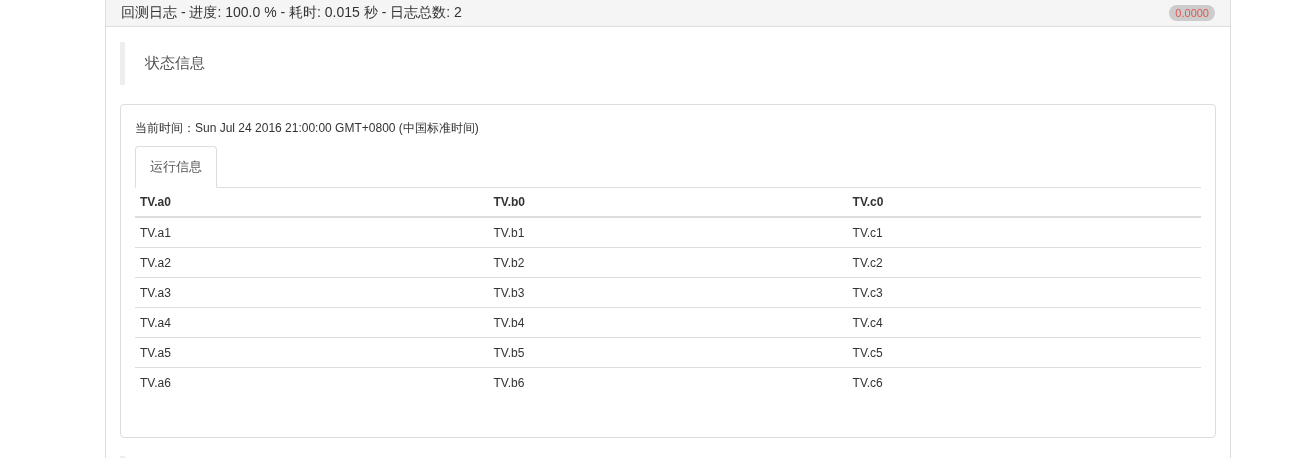 The image size is (1300, 458). Describe the element at coordinates (668, 292) in the screenshot. I see `table-cell: TV.b3` at that location.